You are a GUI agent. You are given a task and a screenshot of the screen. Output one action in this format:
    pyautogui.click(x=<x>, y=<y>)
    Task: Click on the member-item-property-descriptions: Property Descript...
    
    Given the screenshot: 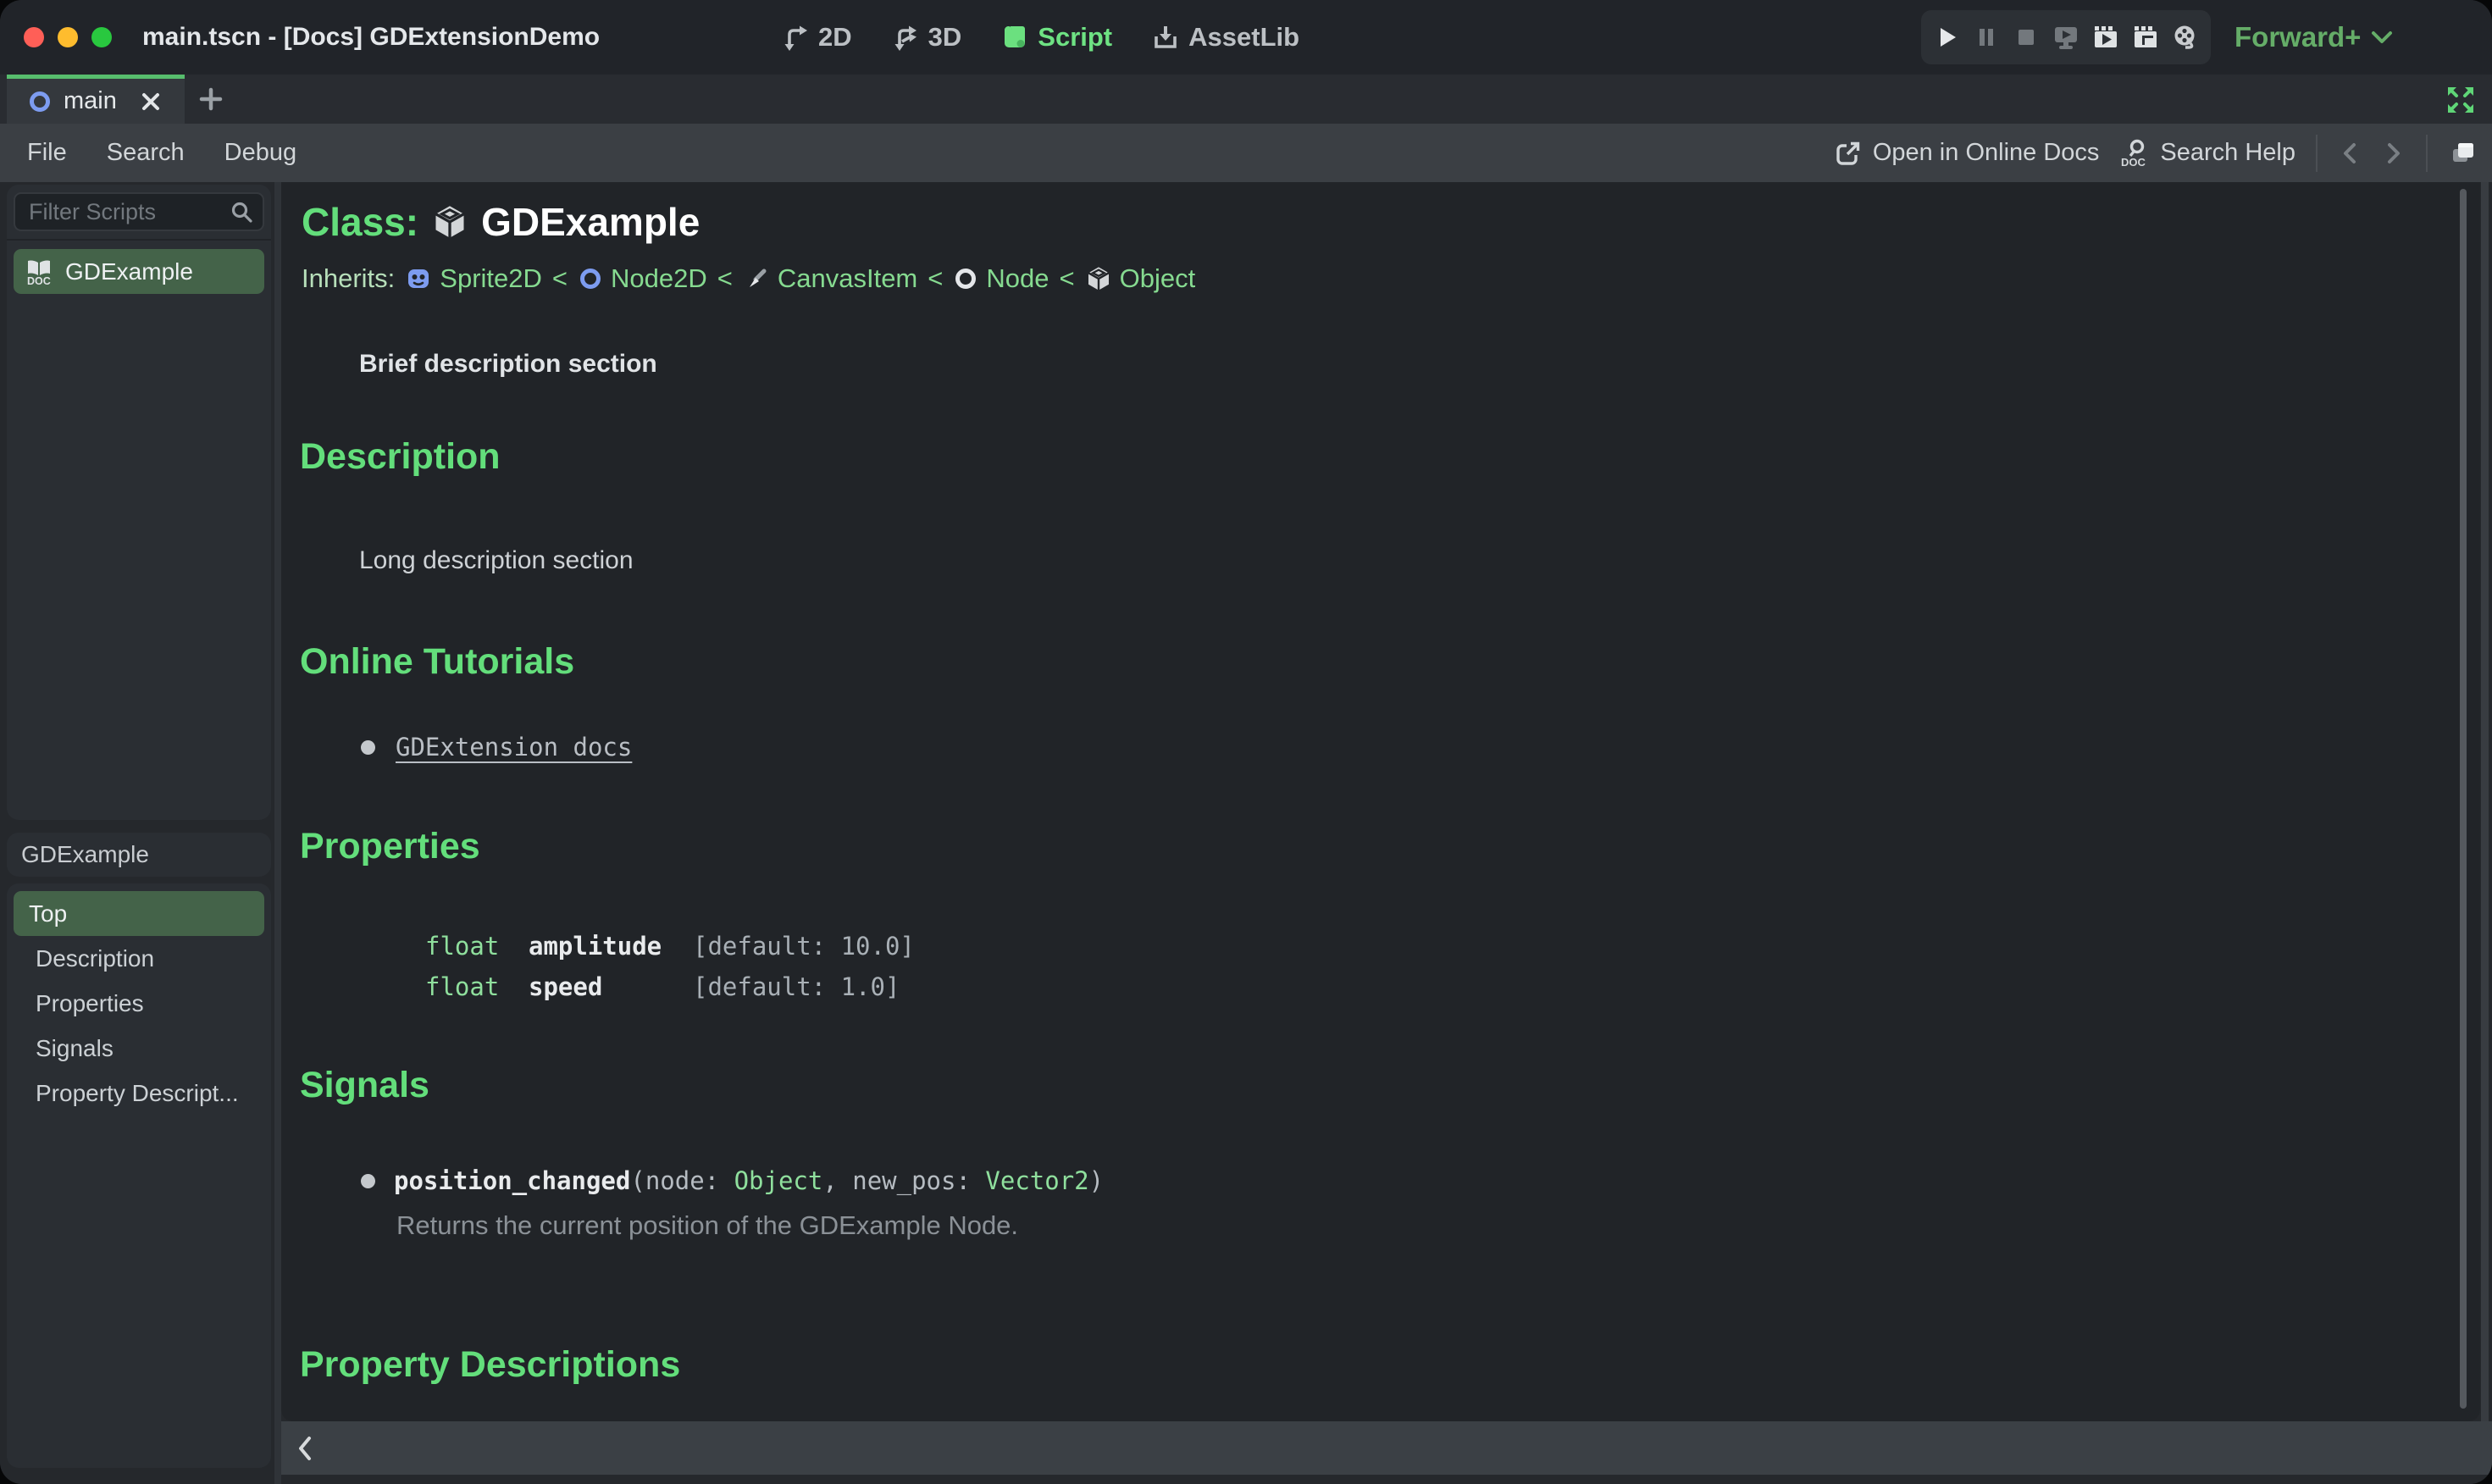 What is the action you would take?
    pyautogui.click(x=139, y=1093)
    